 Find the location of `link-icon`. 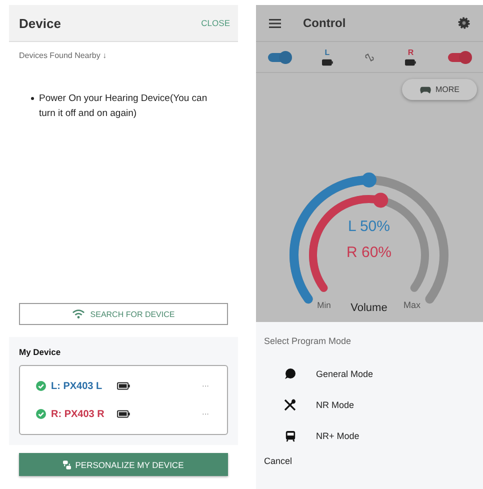

link-icon is located at coordinates (369, 57).